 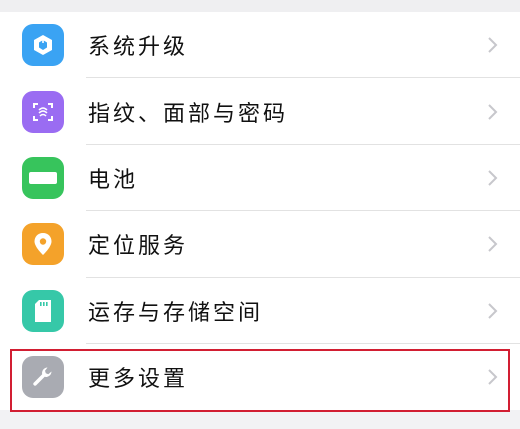 What do you see at coordinates (43, 111) in the screenshot?
I see `fingerprint-icon` at bounding box center [43, 111].